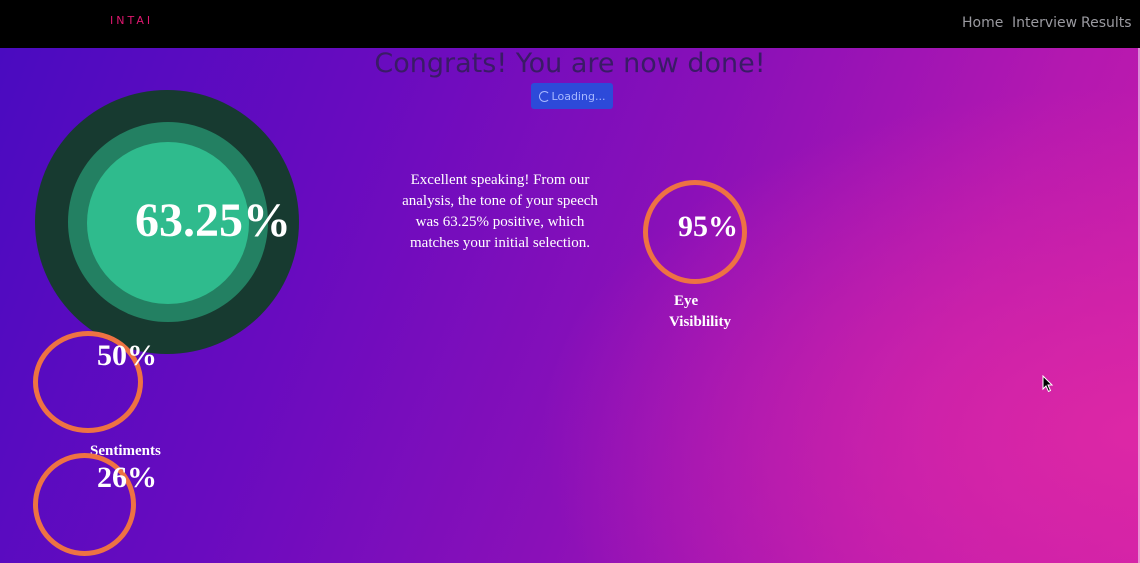 This screenshot has height=563, width=1140. I want to click on metric-value-3: 95%, so click(708, 226).